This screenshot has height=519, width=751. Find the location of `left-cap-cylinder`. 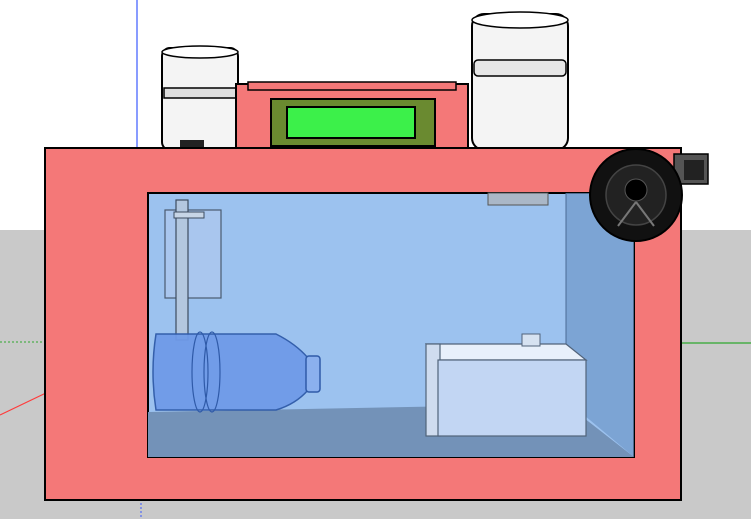

left-cap-cylinder is located at coordinates (200, 98).